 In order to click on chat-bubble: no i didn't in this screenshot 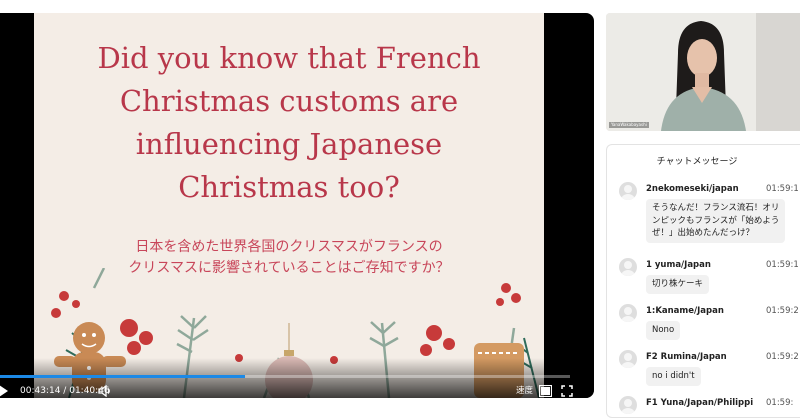, I will do `click(673, 376)`.